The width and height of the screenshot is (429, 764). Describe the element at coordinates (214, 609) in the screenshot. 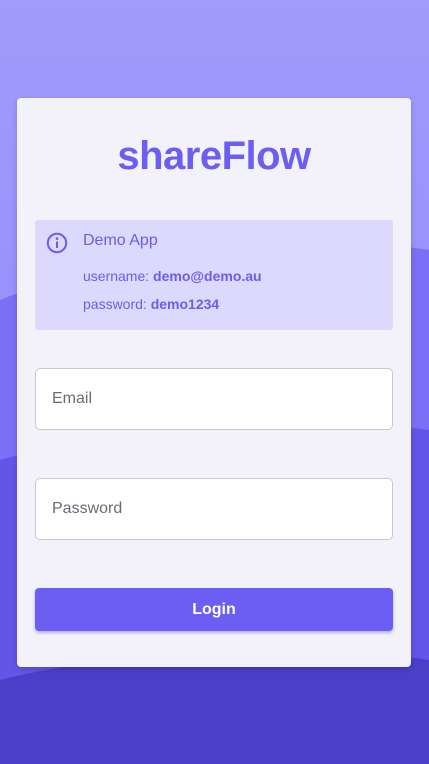

I see `login-button: Login` at that location.